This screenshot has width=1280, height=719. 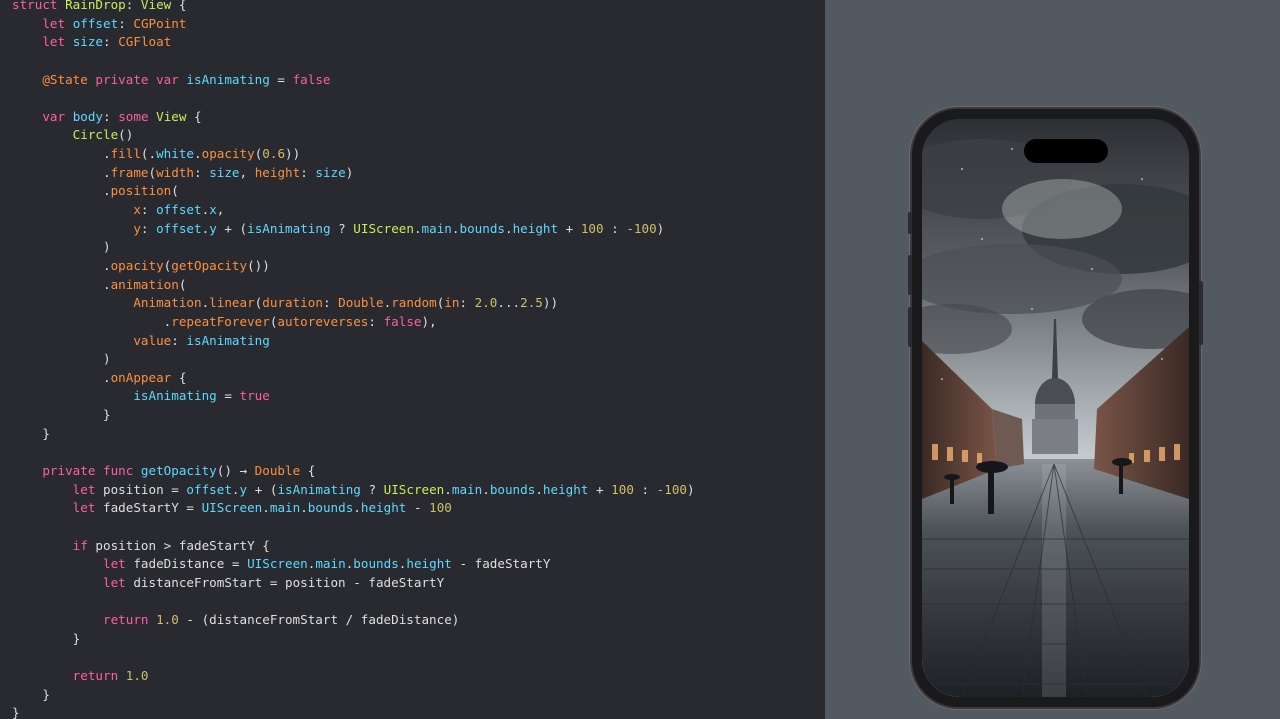 I want to click on code-token: 0.6, so click(x=274, y=154).